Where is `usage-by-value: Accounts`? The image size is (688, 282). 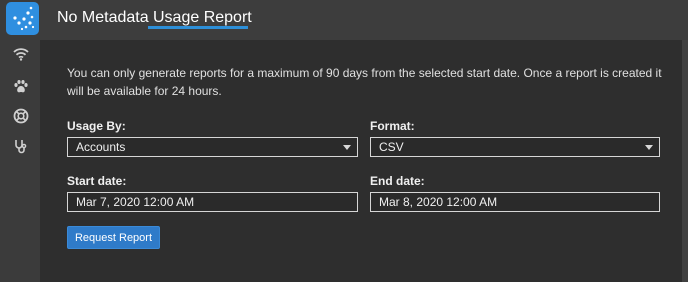
usage-by-value: Accounts is located at coordinates (101, 147).